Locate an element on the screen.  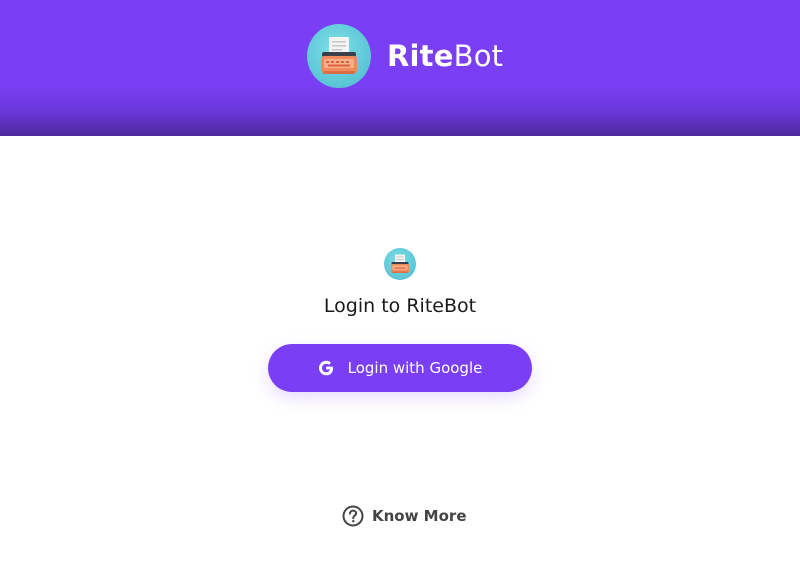
login-with-google-button: Login with Google is located at coordinates (400, 368).